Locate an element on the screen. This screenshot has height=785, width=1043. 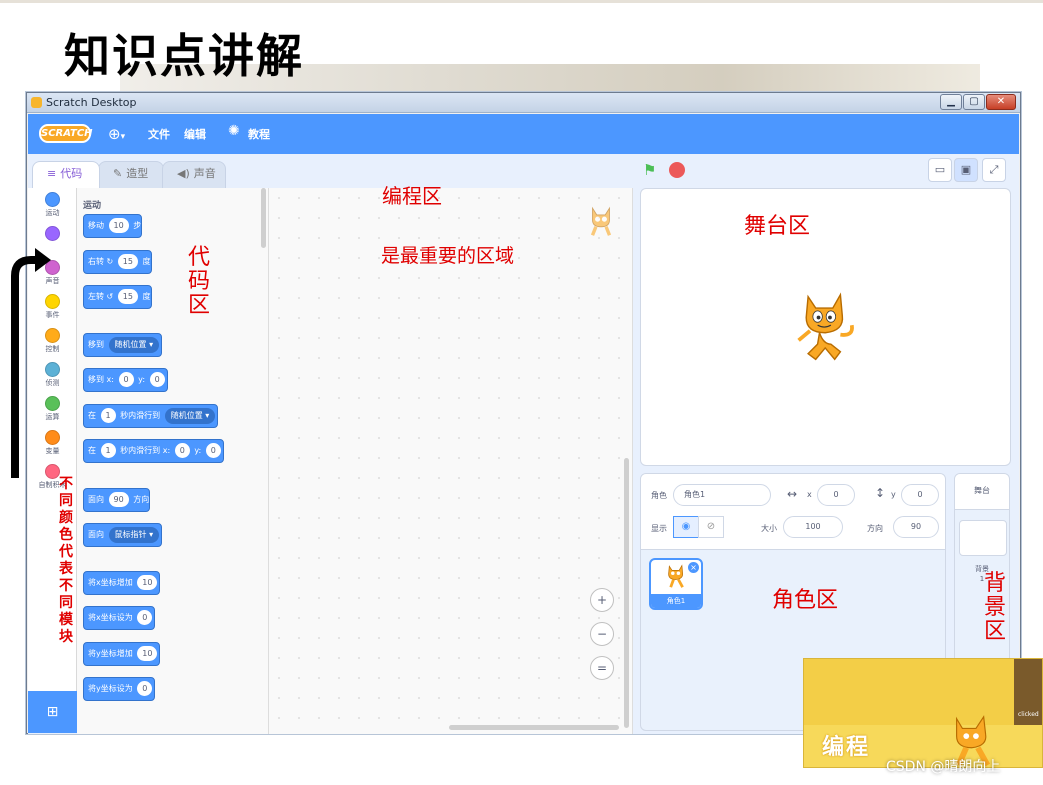
block-dropdown: 鼠标指针 ▾ is located at coordinates (134, 534).